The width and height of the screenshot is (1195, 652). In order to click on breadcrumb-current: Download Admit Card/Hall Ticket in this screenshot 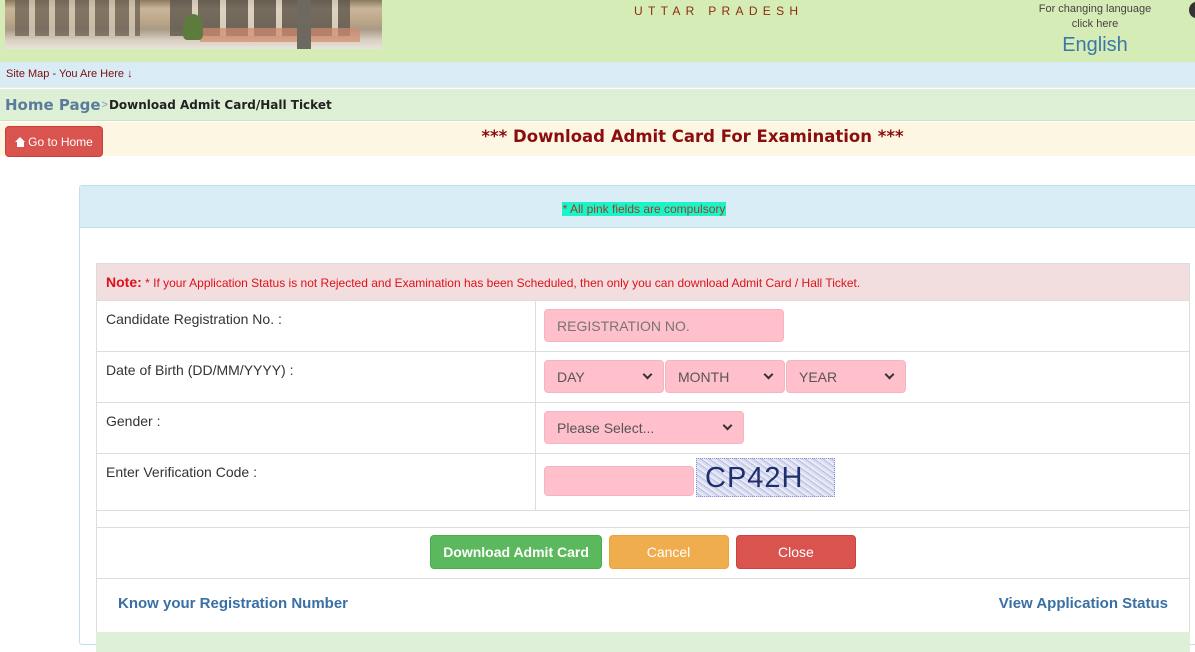, I will do `click(220, 104)`.